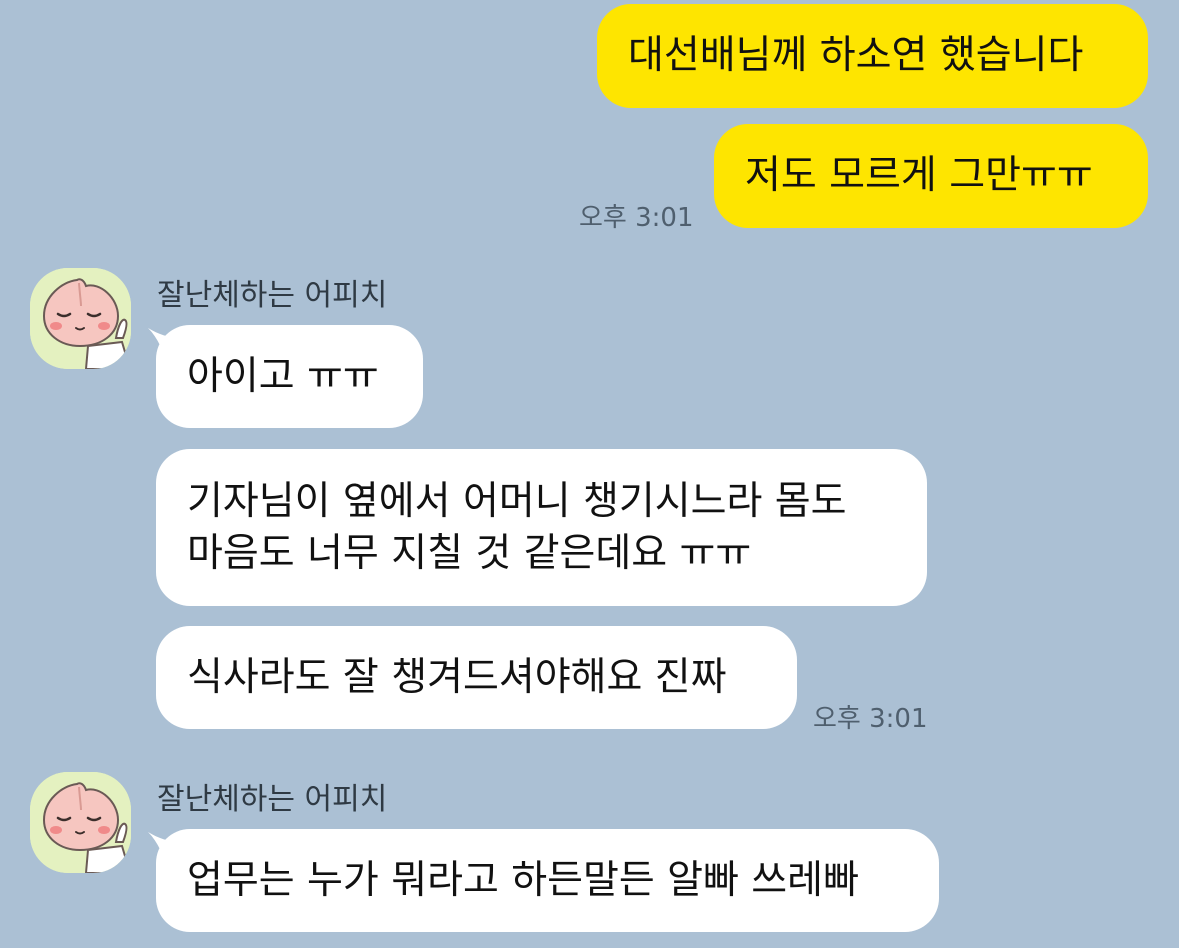 The width and height of the screenshot is (1179, 948). I want to click on my-message-bubble: 저도 모르게 그만ㅠㅠ, so click(931, 176).